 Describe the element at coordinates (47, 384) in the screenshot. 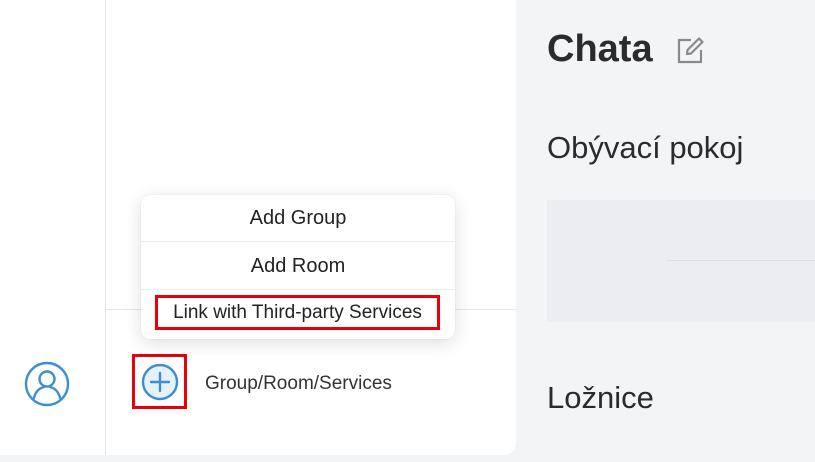

I see `user-avatar-icon` at that location.